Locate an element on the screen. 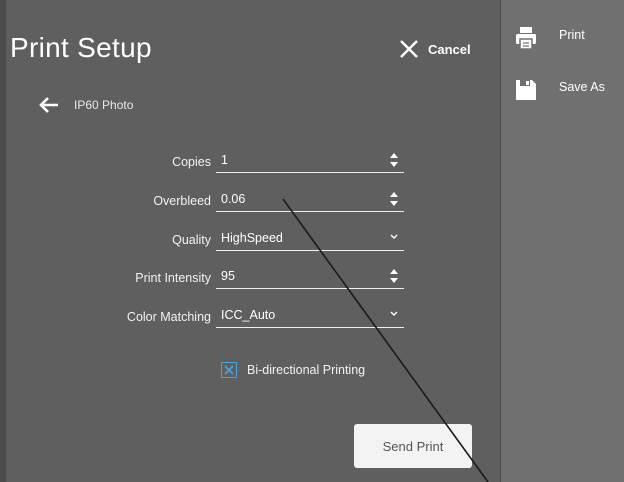 This screenshot has height=482, width=624. print-intensity-label: Print Intensity is located at coordinates (173, 278).